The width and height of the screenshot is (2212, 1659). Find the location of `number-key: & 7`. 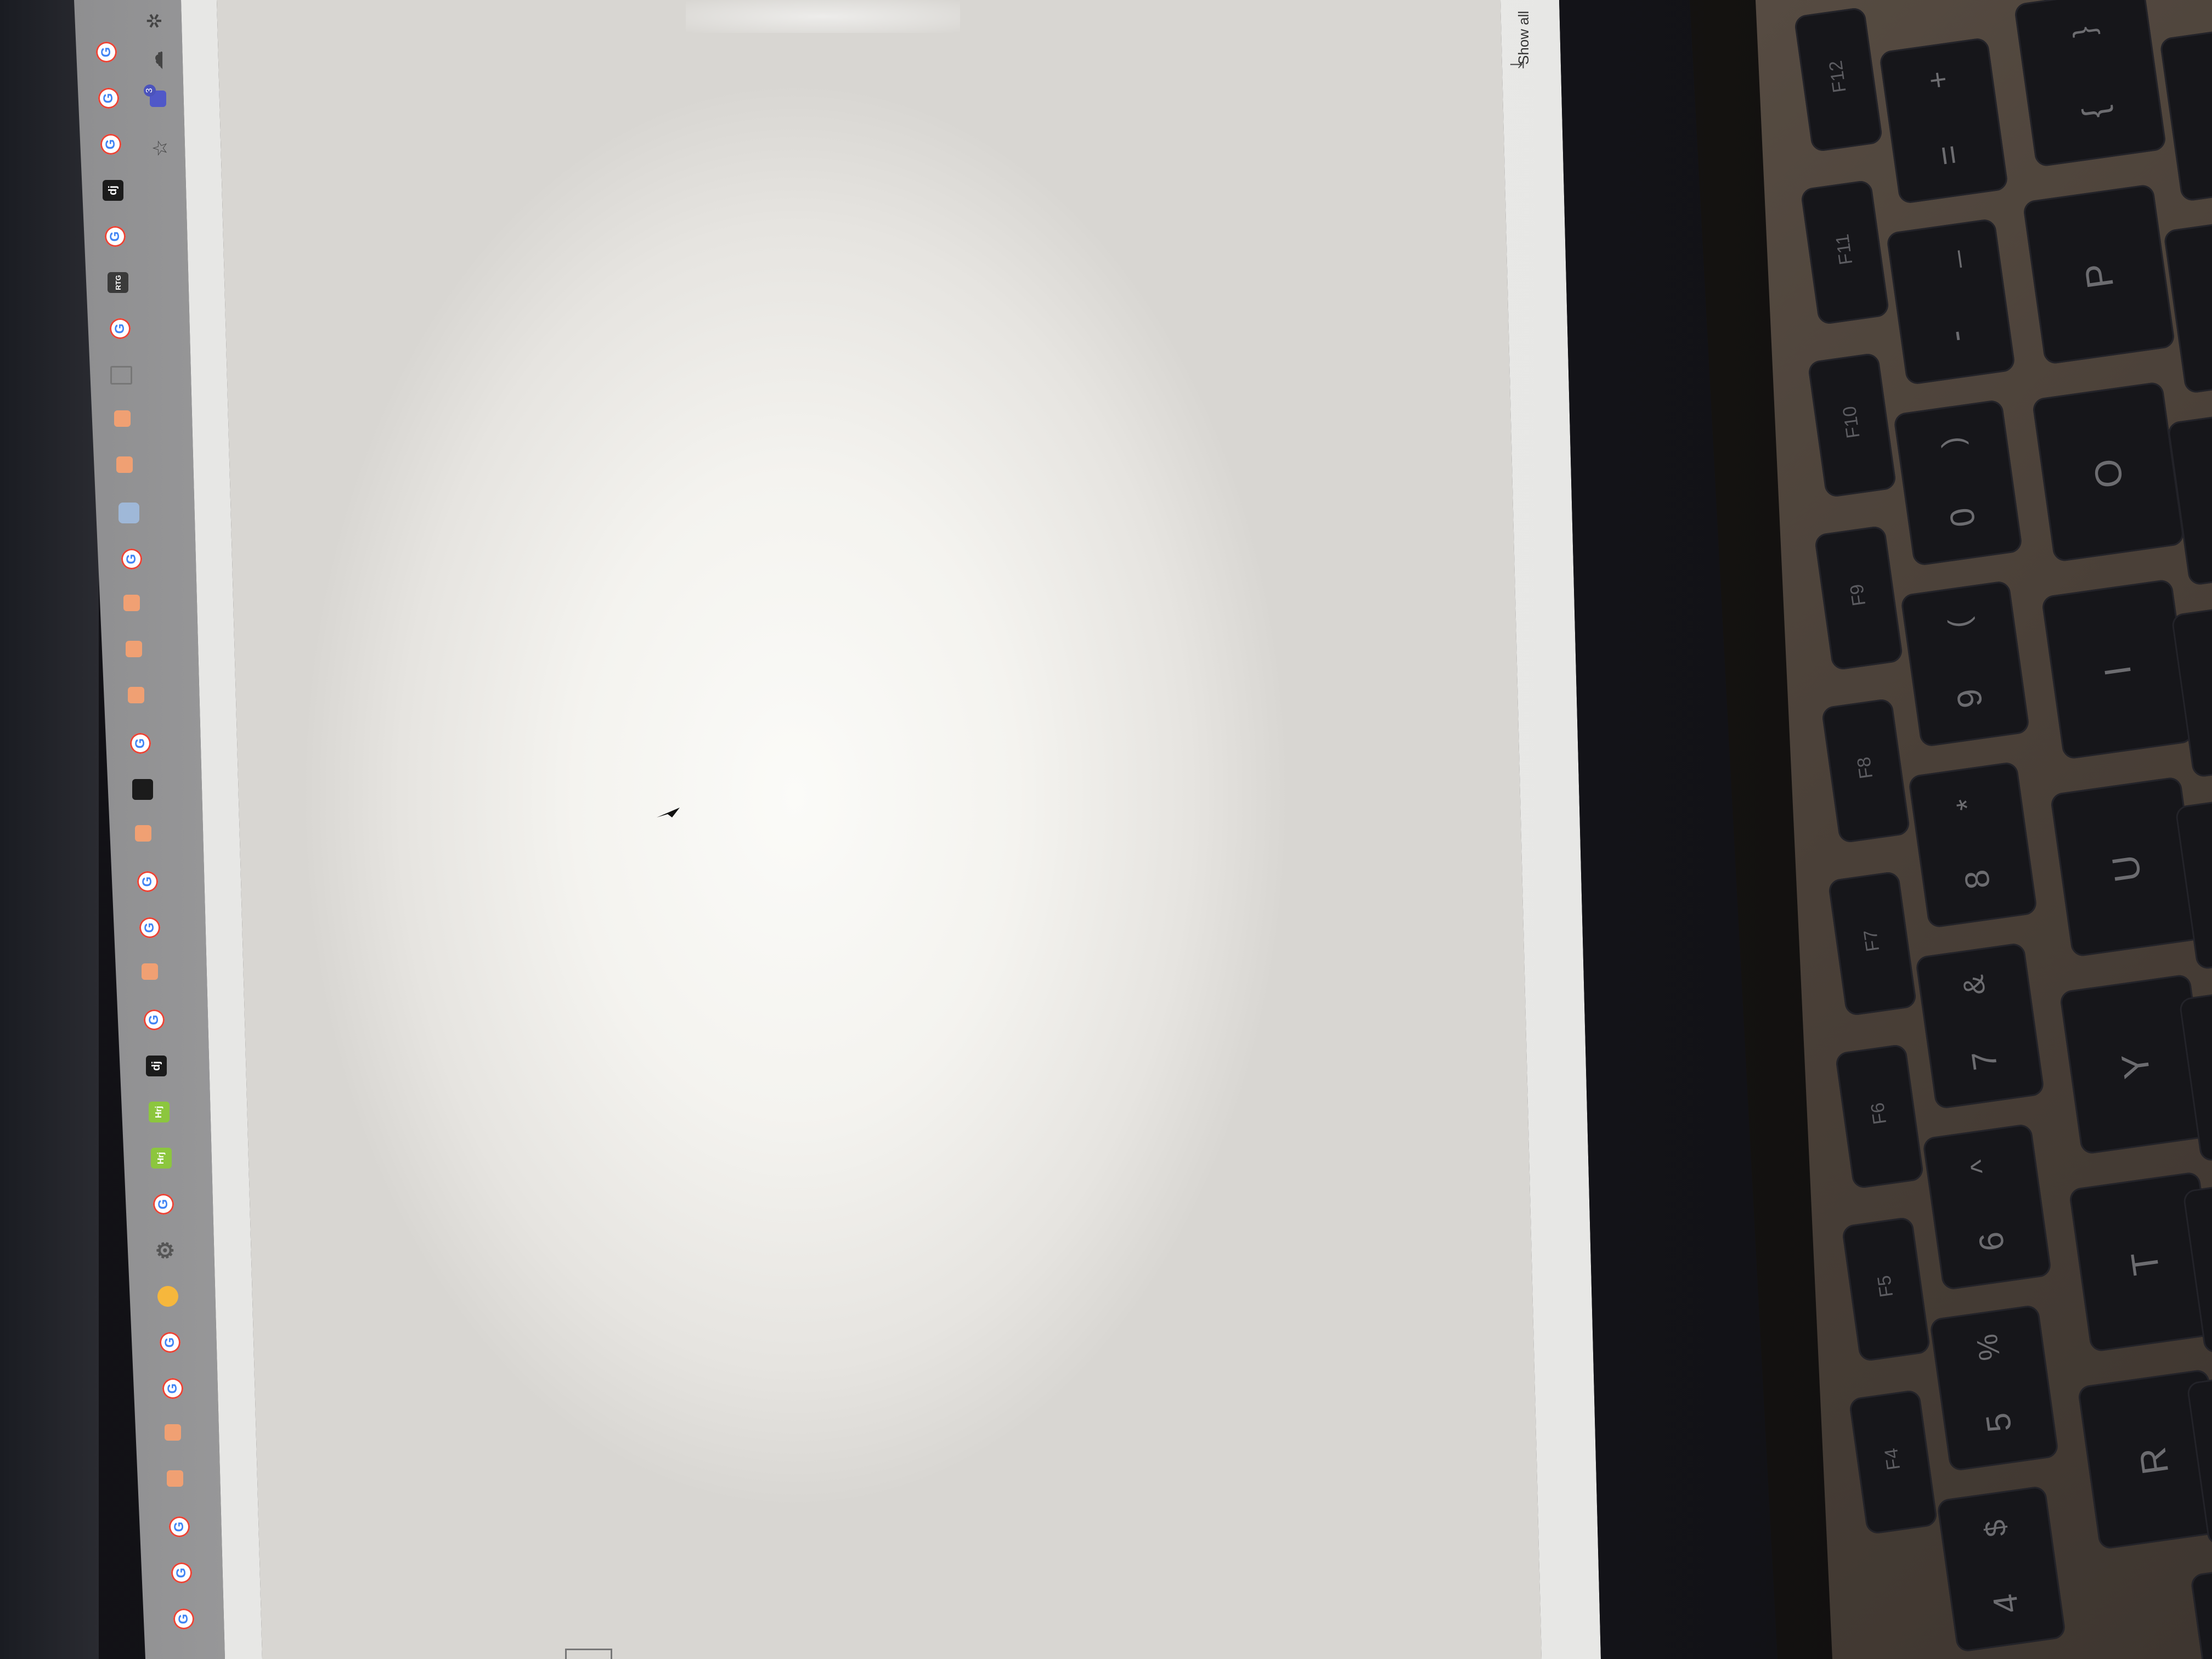

number-key: & 7 is located at coordinates (1980, 1026).